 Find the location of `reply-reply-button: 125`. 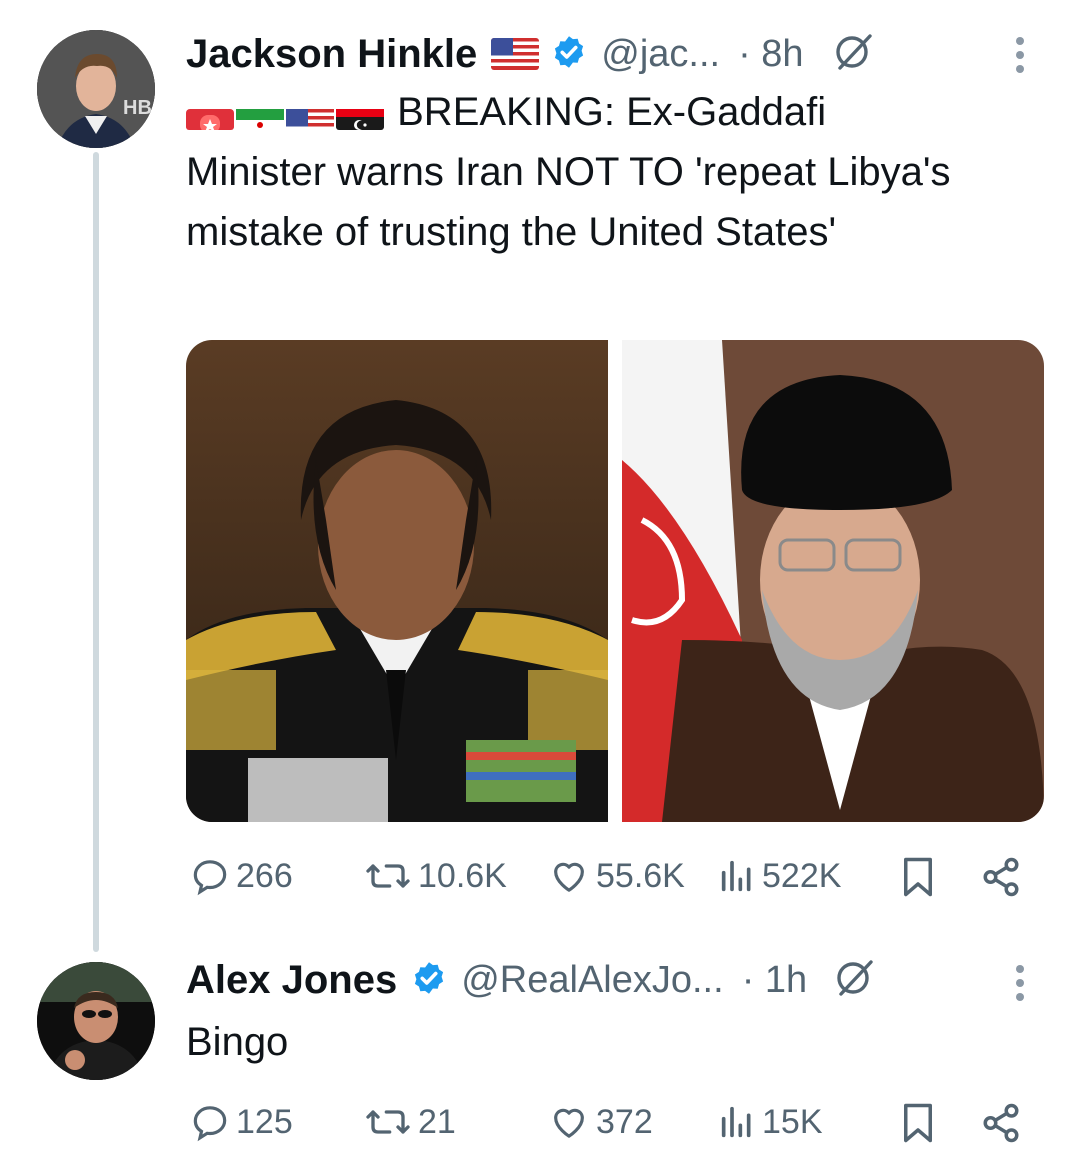

reply-reply-button: 125 is located at coordinates (241, 1122).